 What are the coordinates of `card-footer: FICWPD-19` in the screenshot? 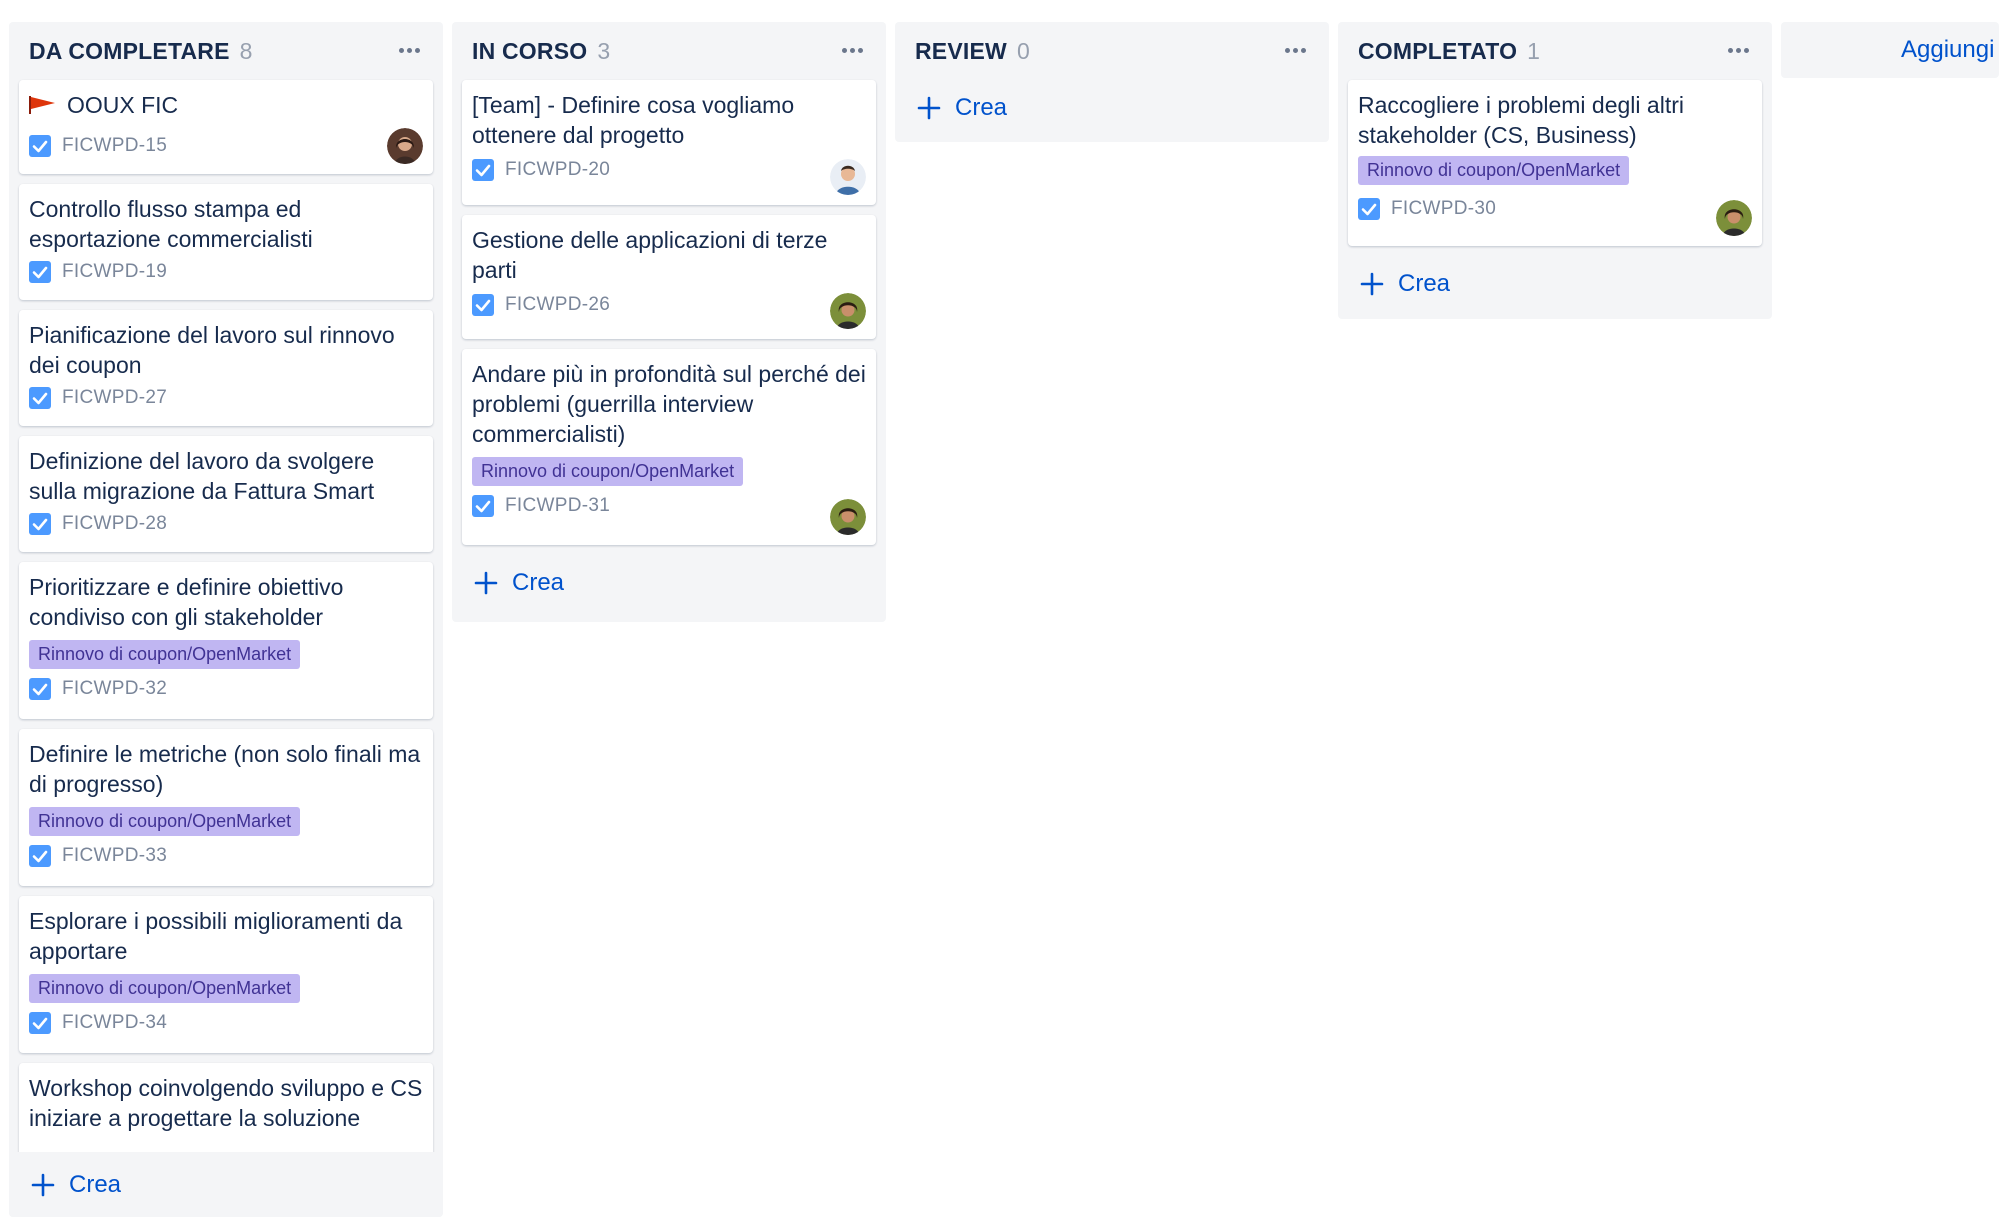 It's located at (226, 272).